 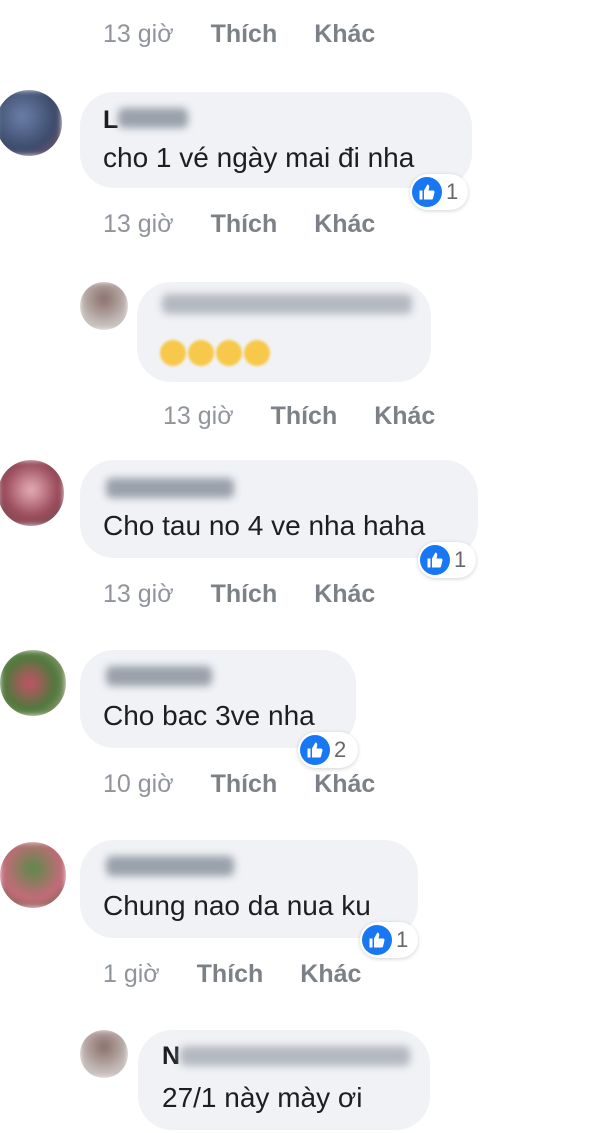 What do you see at coordinates (131, 974) in the screenshot?
I see `timestamp: 1 giờ` at bounding box center [131, 974].